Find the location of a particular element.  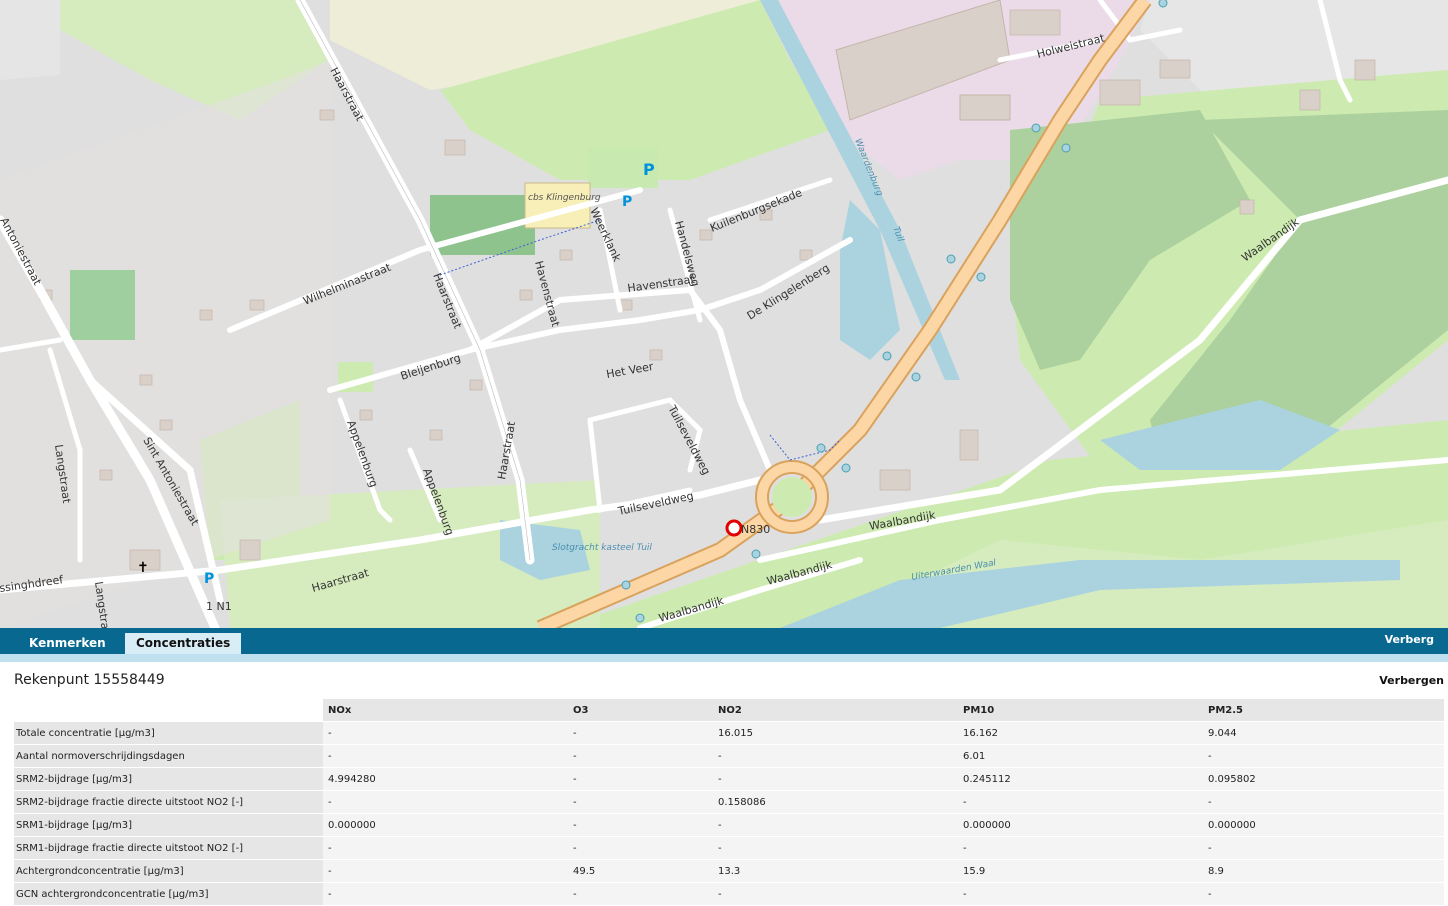

column-header-o3: O3 is located at coordinates (640, 710).